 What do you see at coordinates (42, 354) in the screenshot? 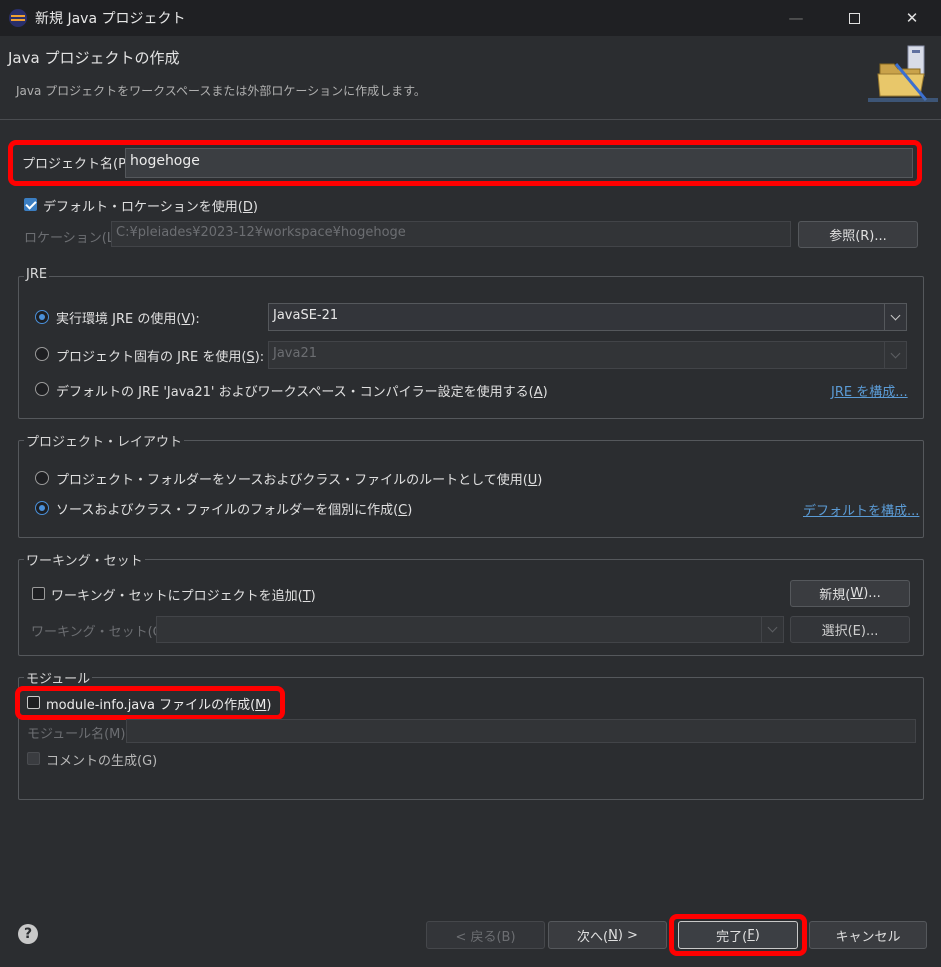
I see `jre-project-specific-radio` at bounding box center [42, 354].